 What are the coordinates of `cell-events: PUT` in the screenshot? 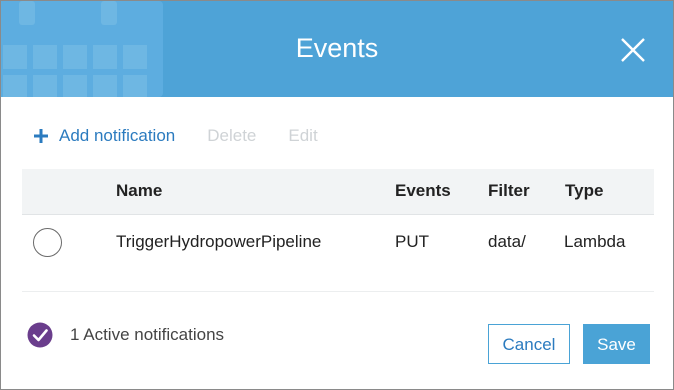 It's located at (412, 241).